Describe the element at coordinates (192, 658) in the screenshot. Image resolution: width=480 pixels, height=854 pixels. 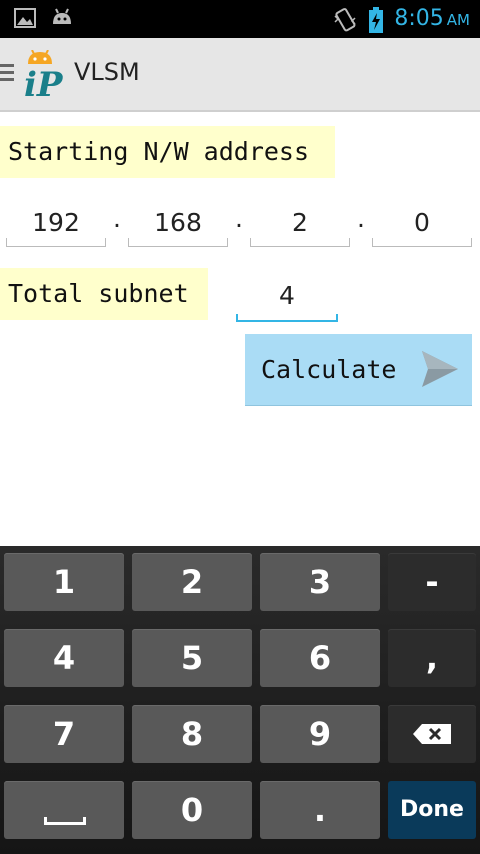
I see `key-5: 5` at that location.